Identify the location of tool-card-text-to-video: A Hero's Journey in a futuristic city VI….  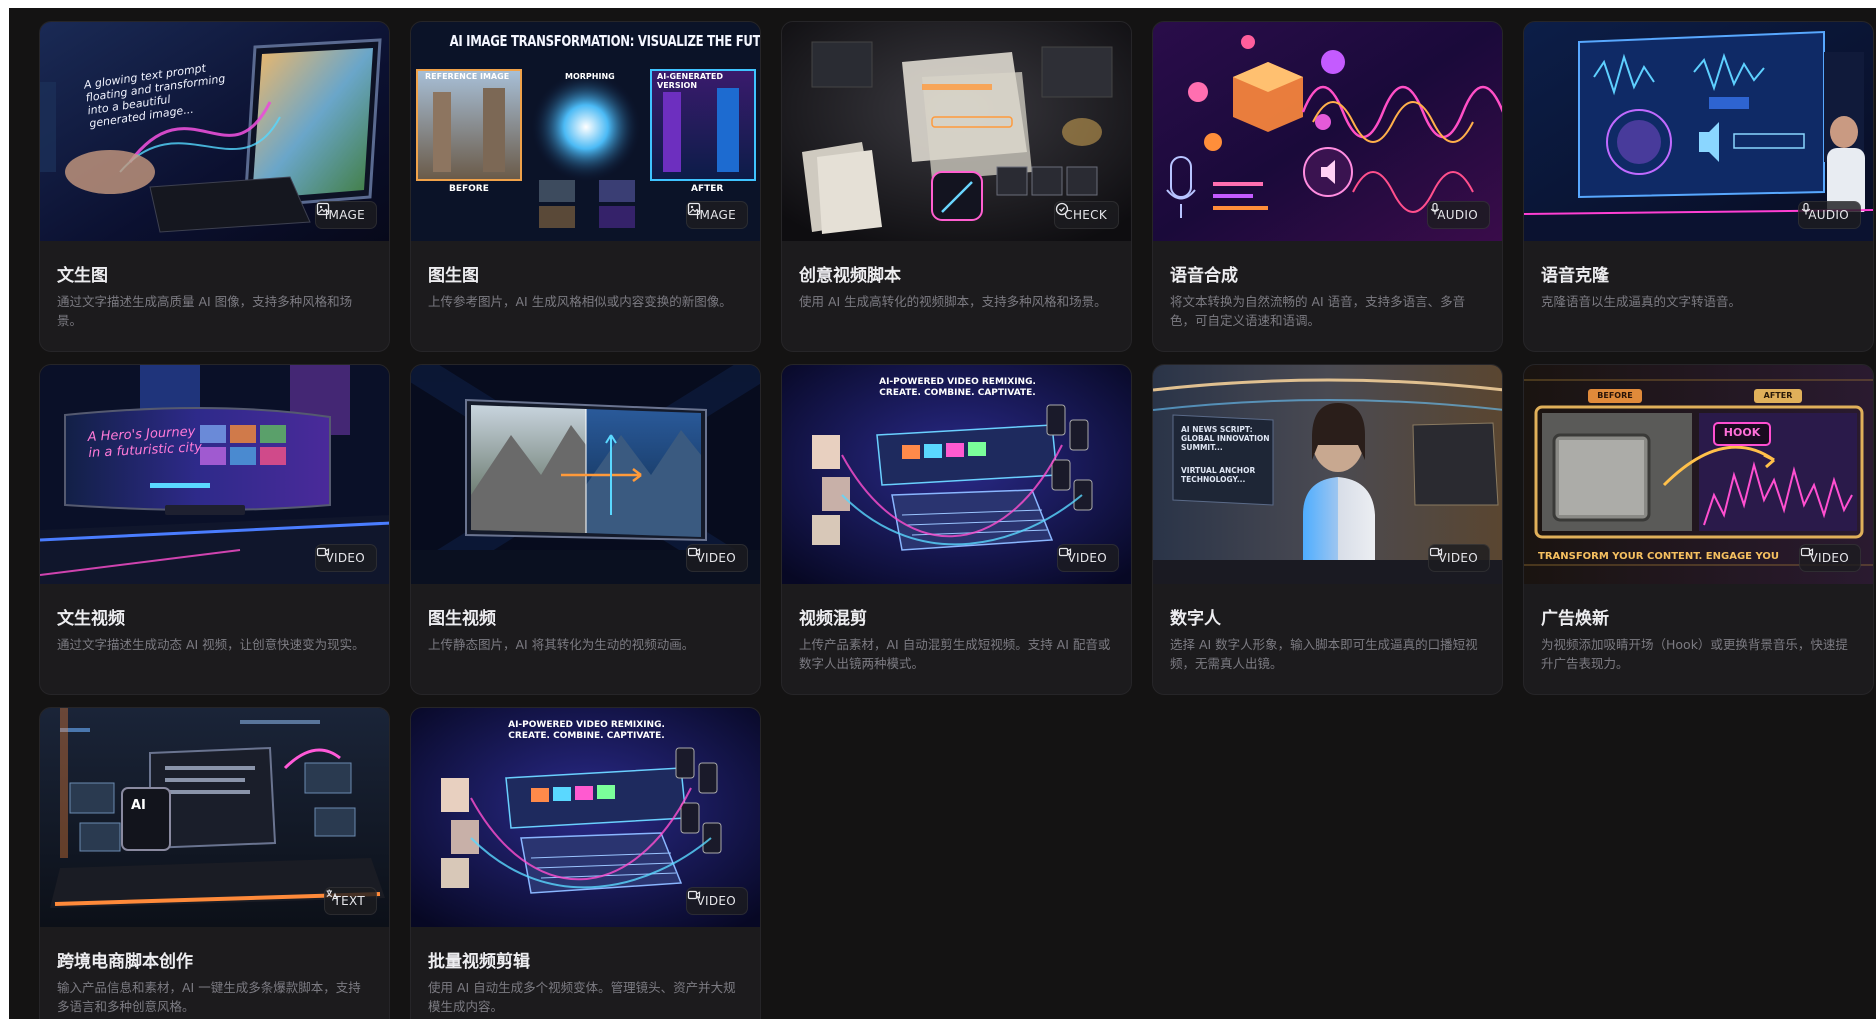
(214, 529).